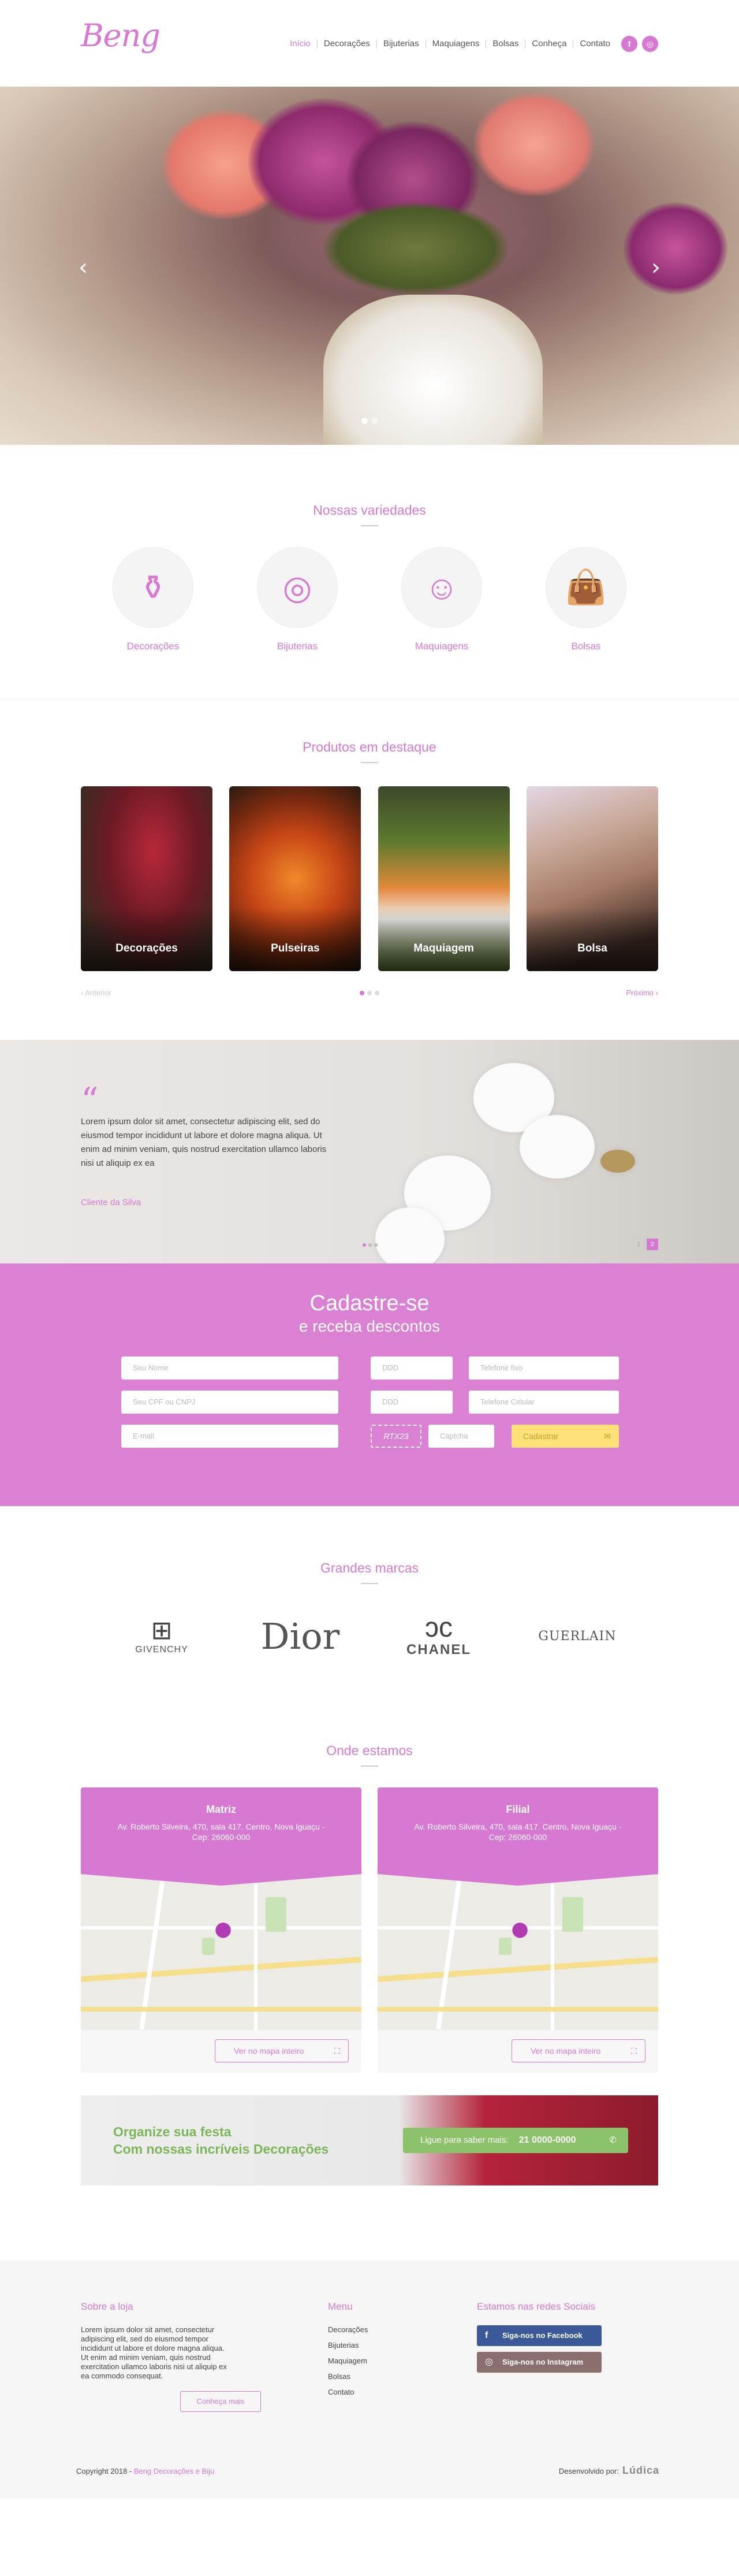  Describe the element at coordinates (444, 878) in the screenshot. I see `product-card: Maquiagem` at that location.